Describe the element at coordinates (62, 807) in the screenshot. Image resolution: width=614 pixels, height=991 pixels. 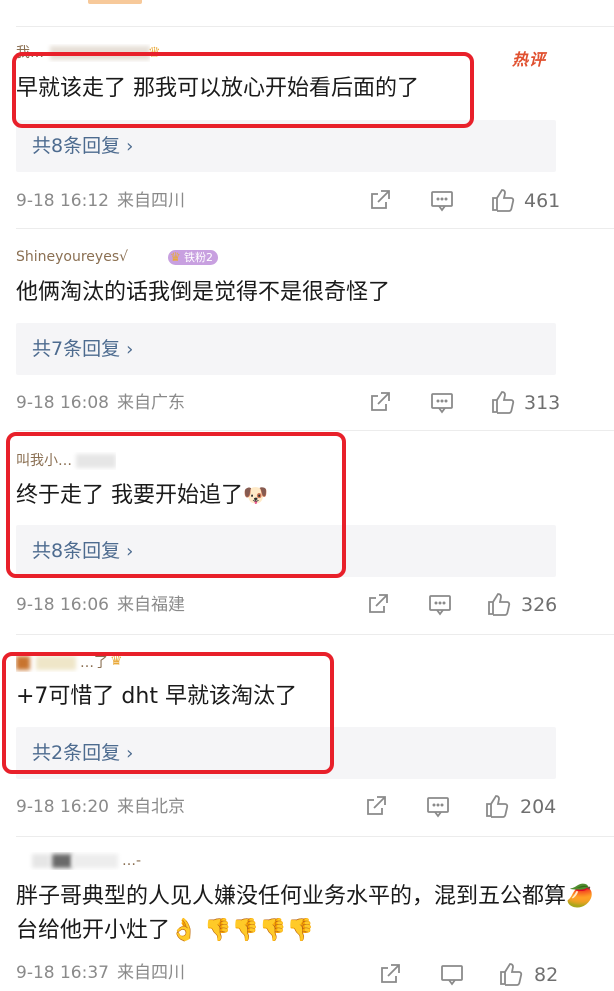
I see `timestamp: 9-18 16:20` at that location.